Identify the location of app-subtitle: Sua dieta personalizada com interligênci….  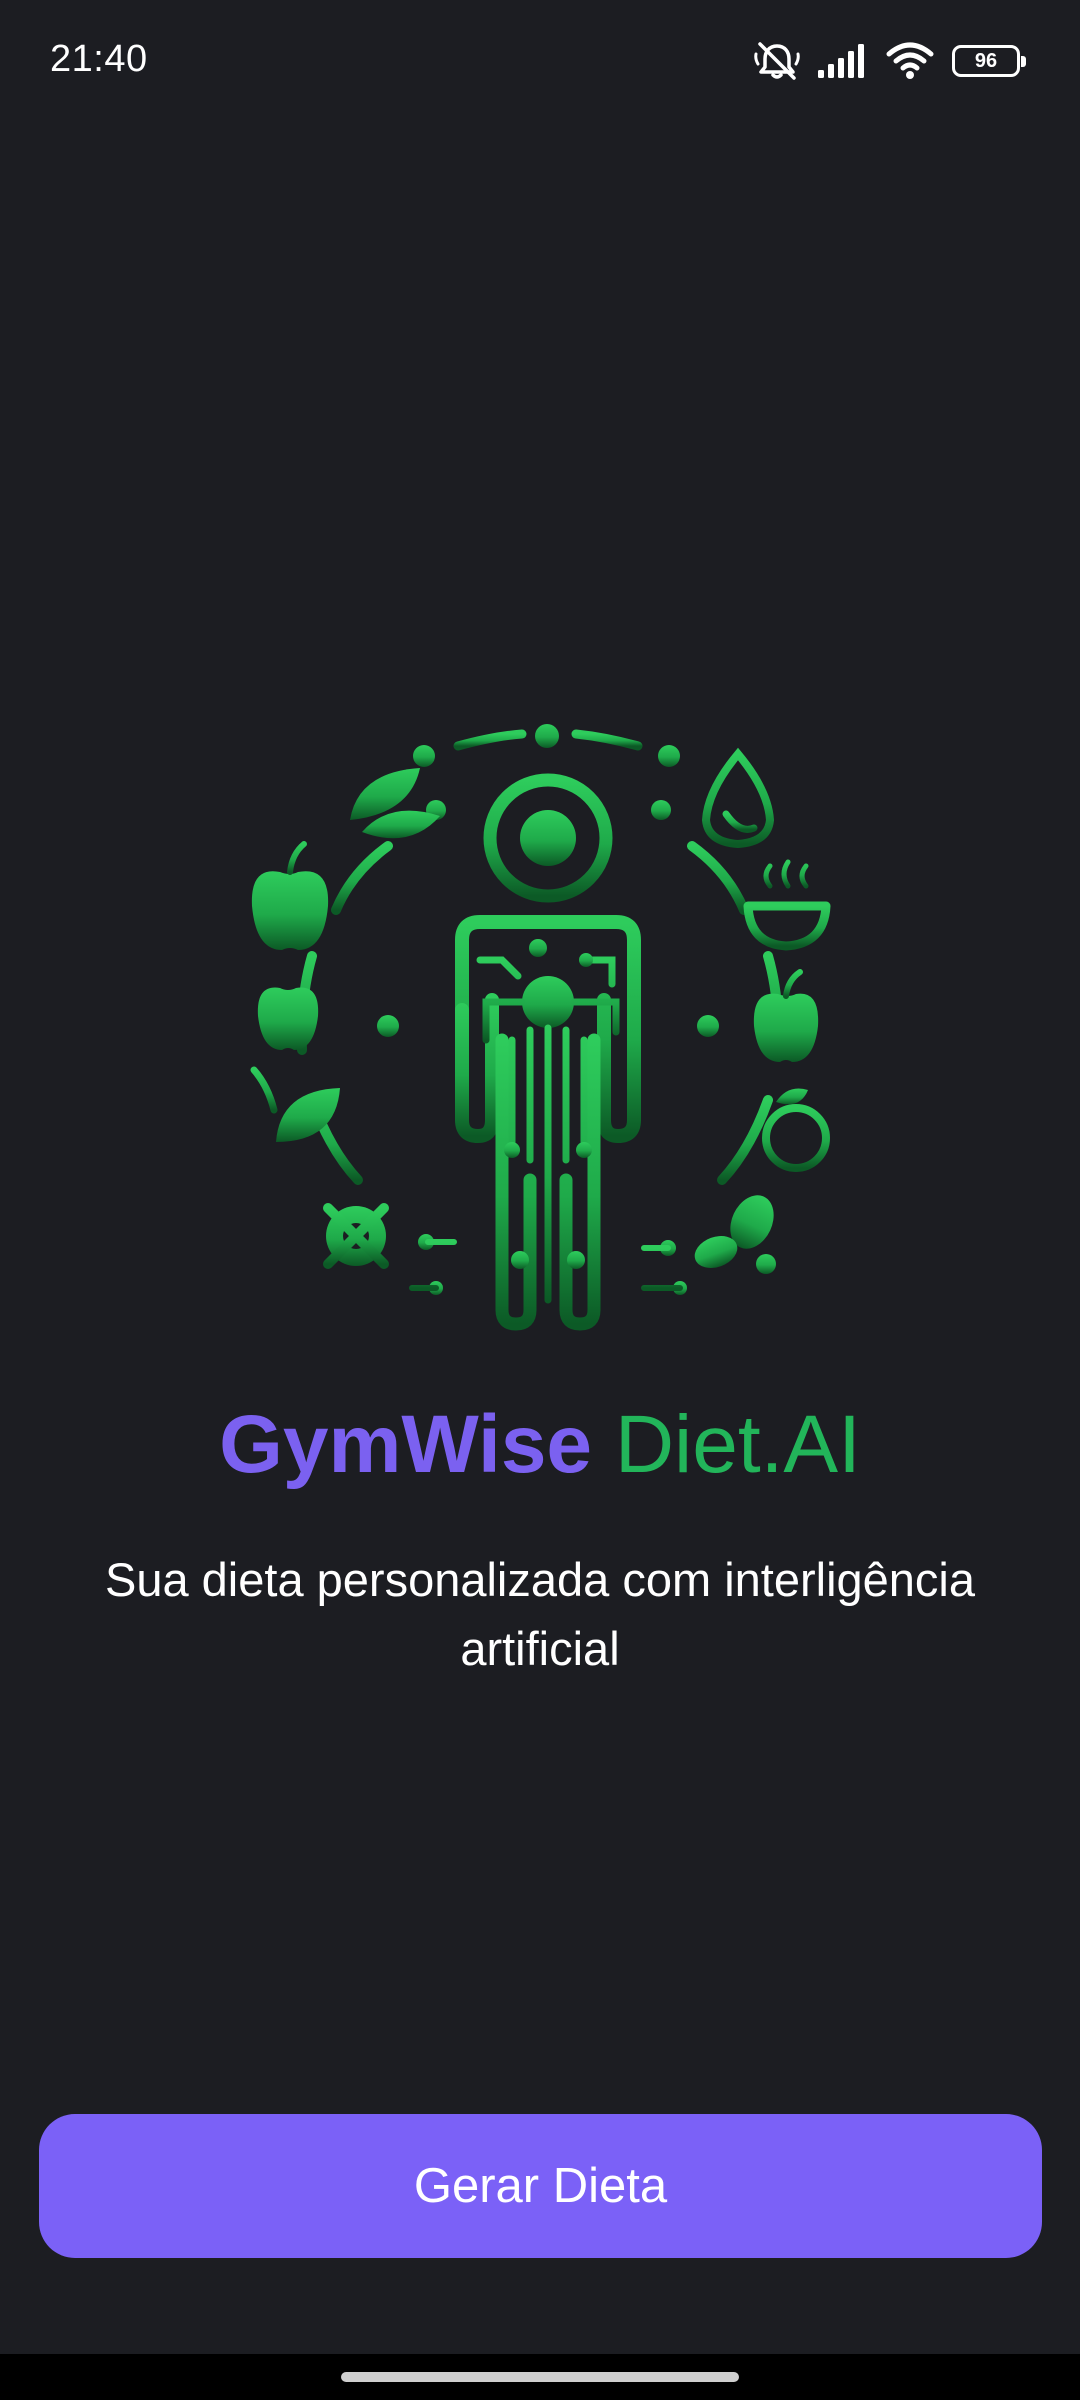
(540, 1614).